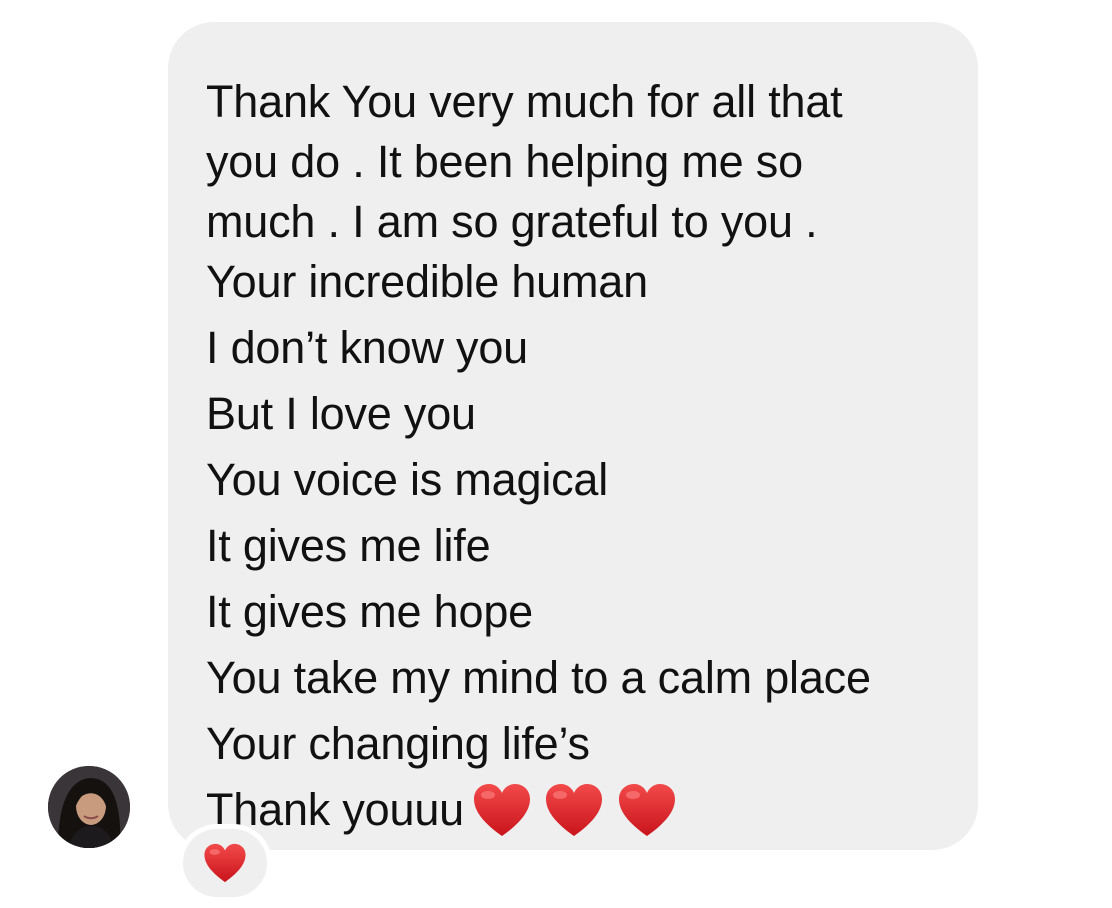  Describe the element at coordinates (407, 479) in the screenshot. I see `message-line: You voice is magical` at that location.